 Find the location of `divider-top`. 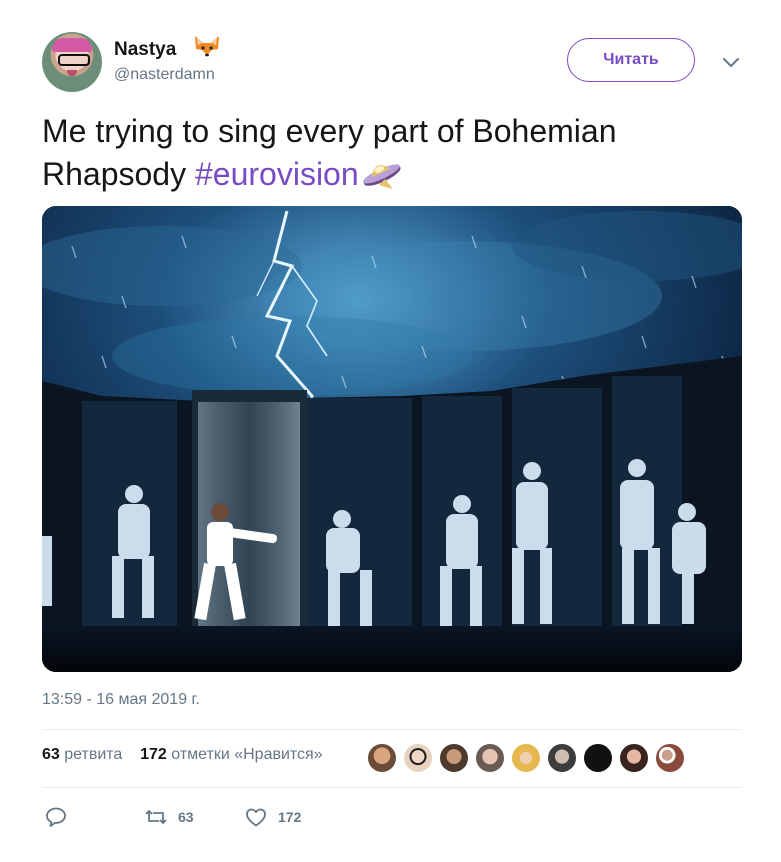

divider-top is located at coordinates (392, 729).